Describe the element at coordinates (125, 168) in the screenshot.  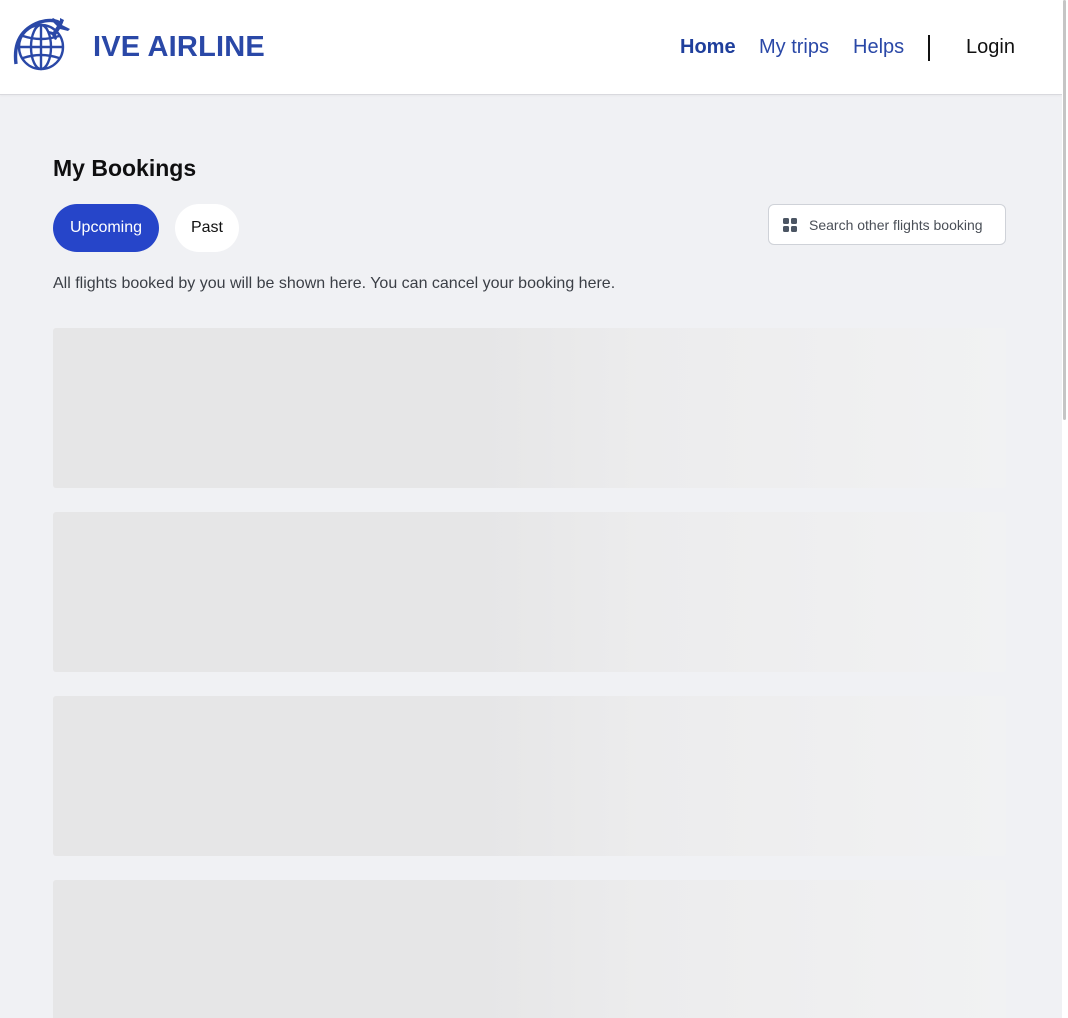
I see `page-title: My Bookings` at that location.